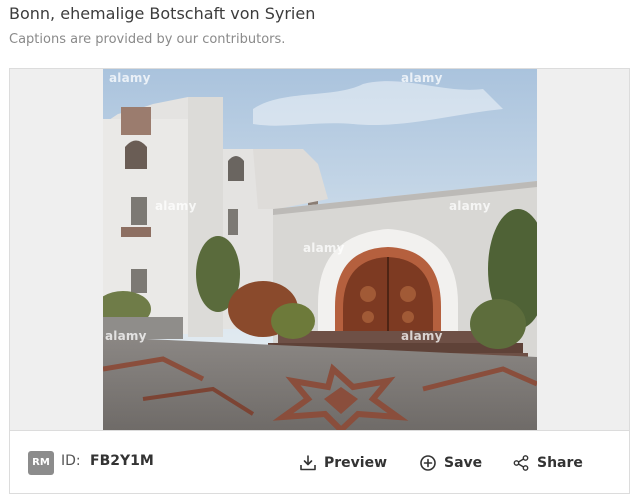 The width and height of the screenshot is (637, 495). I want to click on image-footer: RM ID: FB2Y1M Preview Save Share, so click(319, 461).